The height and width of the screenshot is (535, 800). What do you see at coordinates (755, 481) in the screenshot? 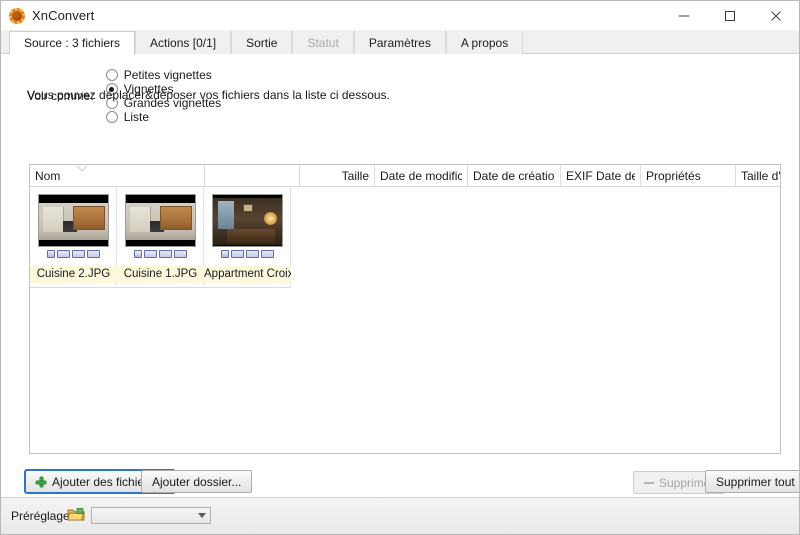
I see `remove-all-label: Supprimer tout` at bounding box center [755, 481].